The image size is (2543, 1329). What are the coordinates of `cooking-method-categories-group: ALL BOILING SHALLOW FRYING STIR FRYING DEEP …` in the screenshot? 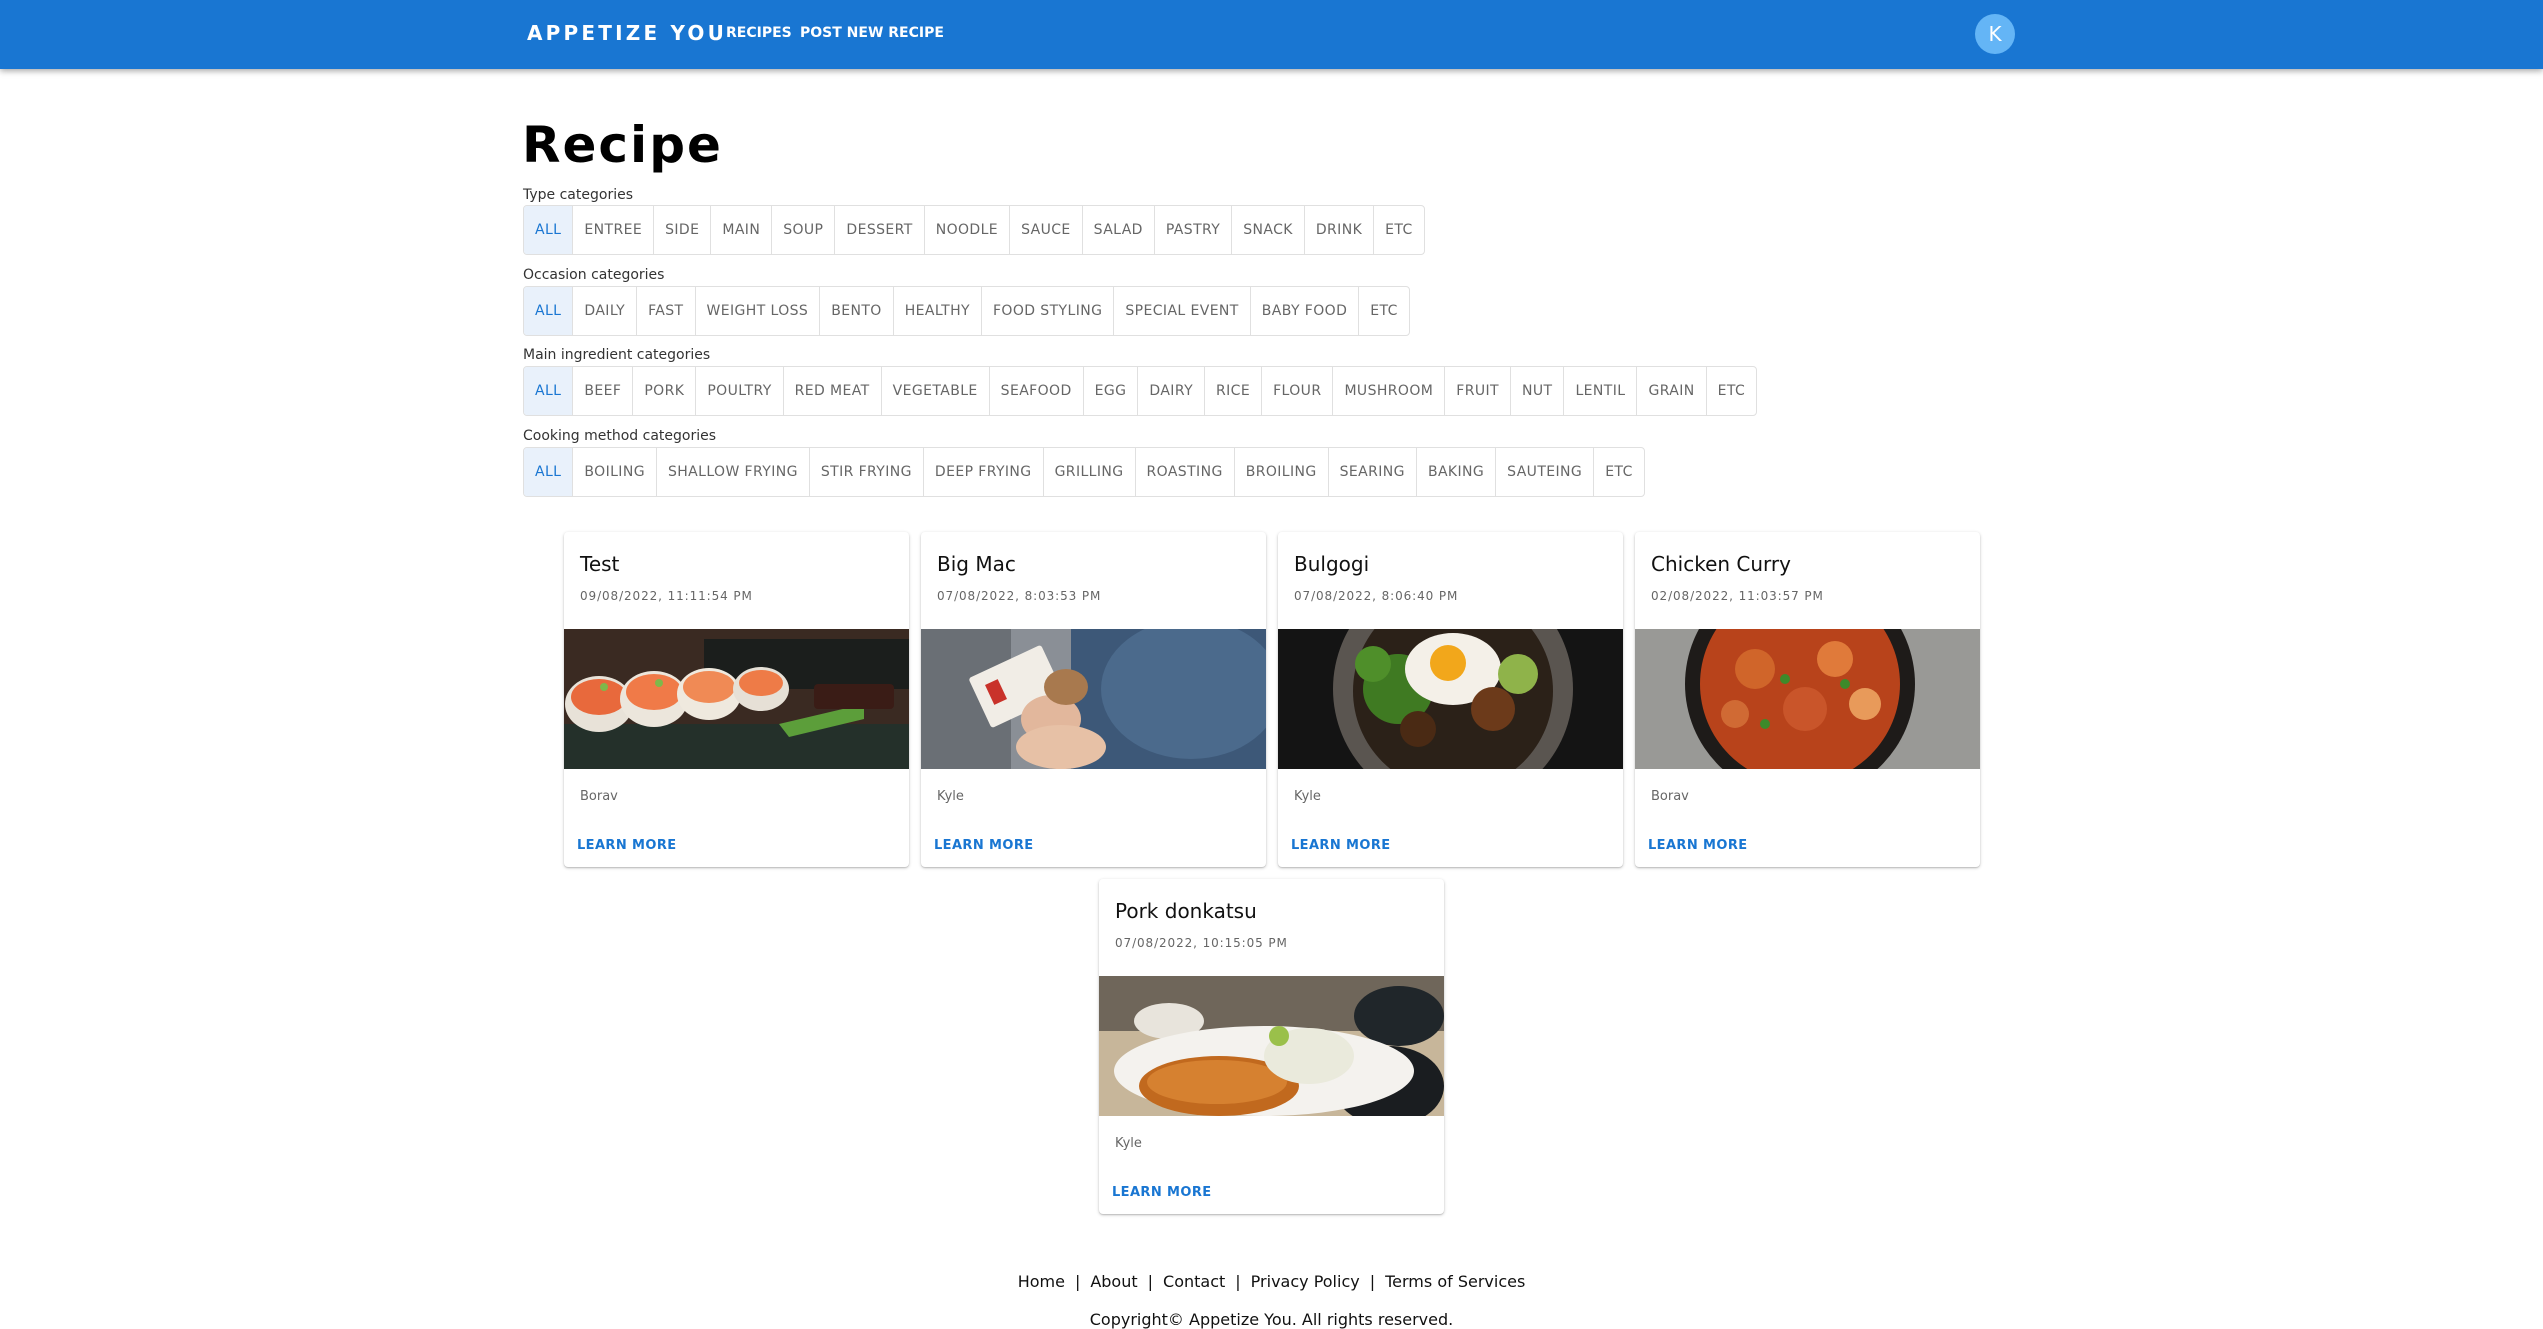 It's located at (1084, 472).